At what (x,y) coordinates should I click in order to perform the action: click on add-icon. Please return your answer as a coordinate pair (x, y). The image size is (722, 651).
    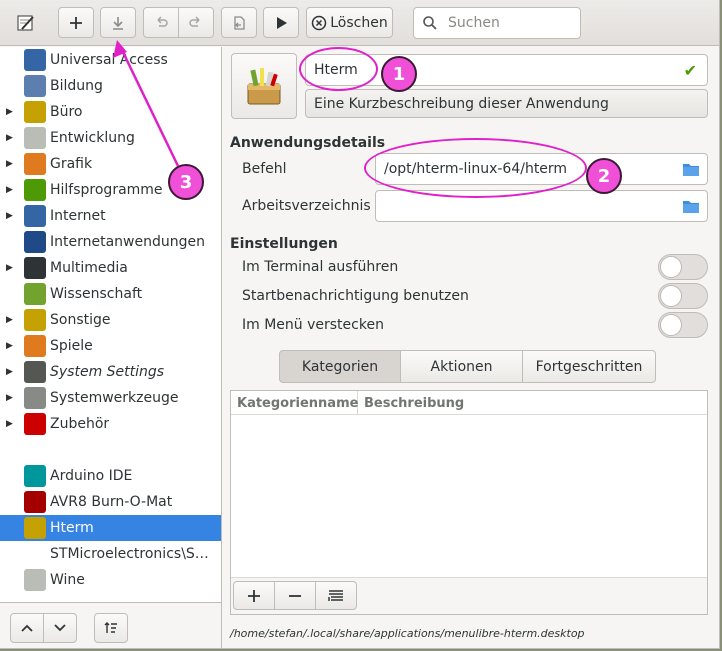
    Looking at the image, I should click on (254, 595).